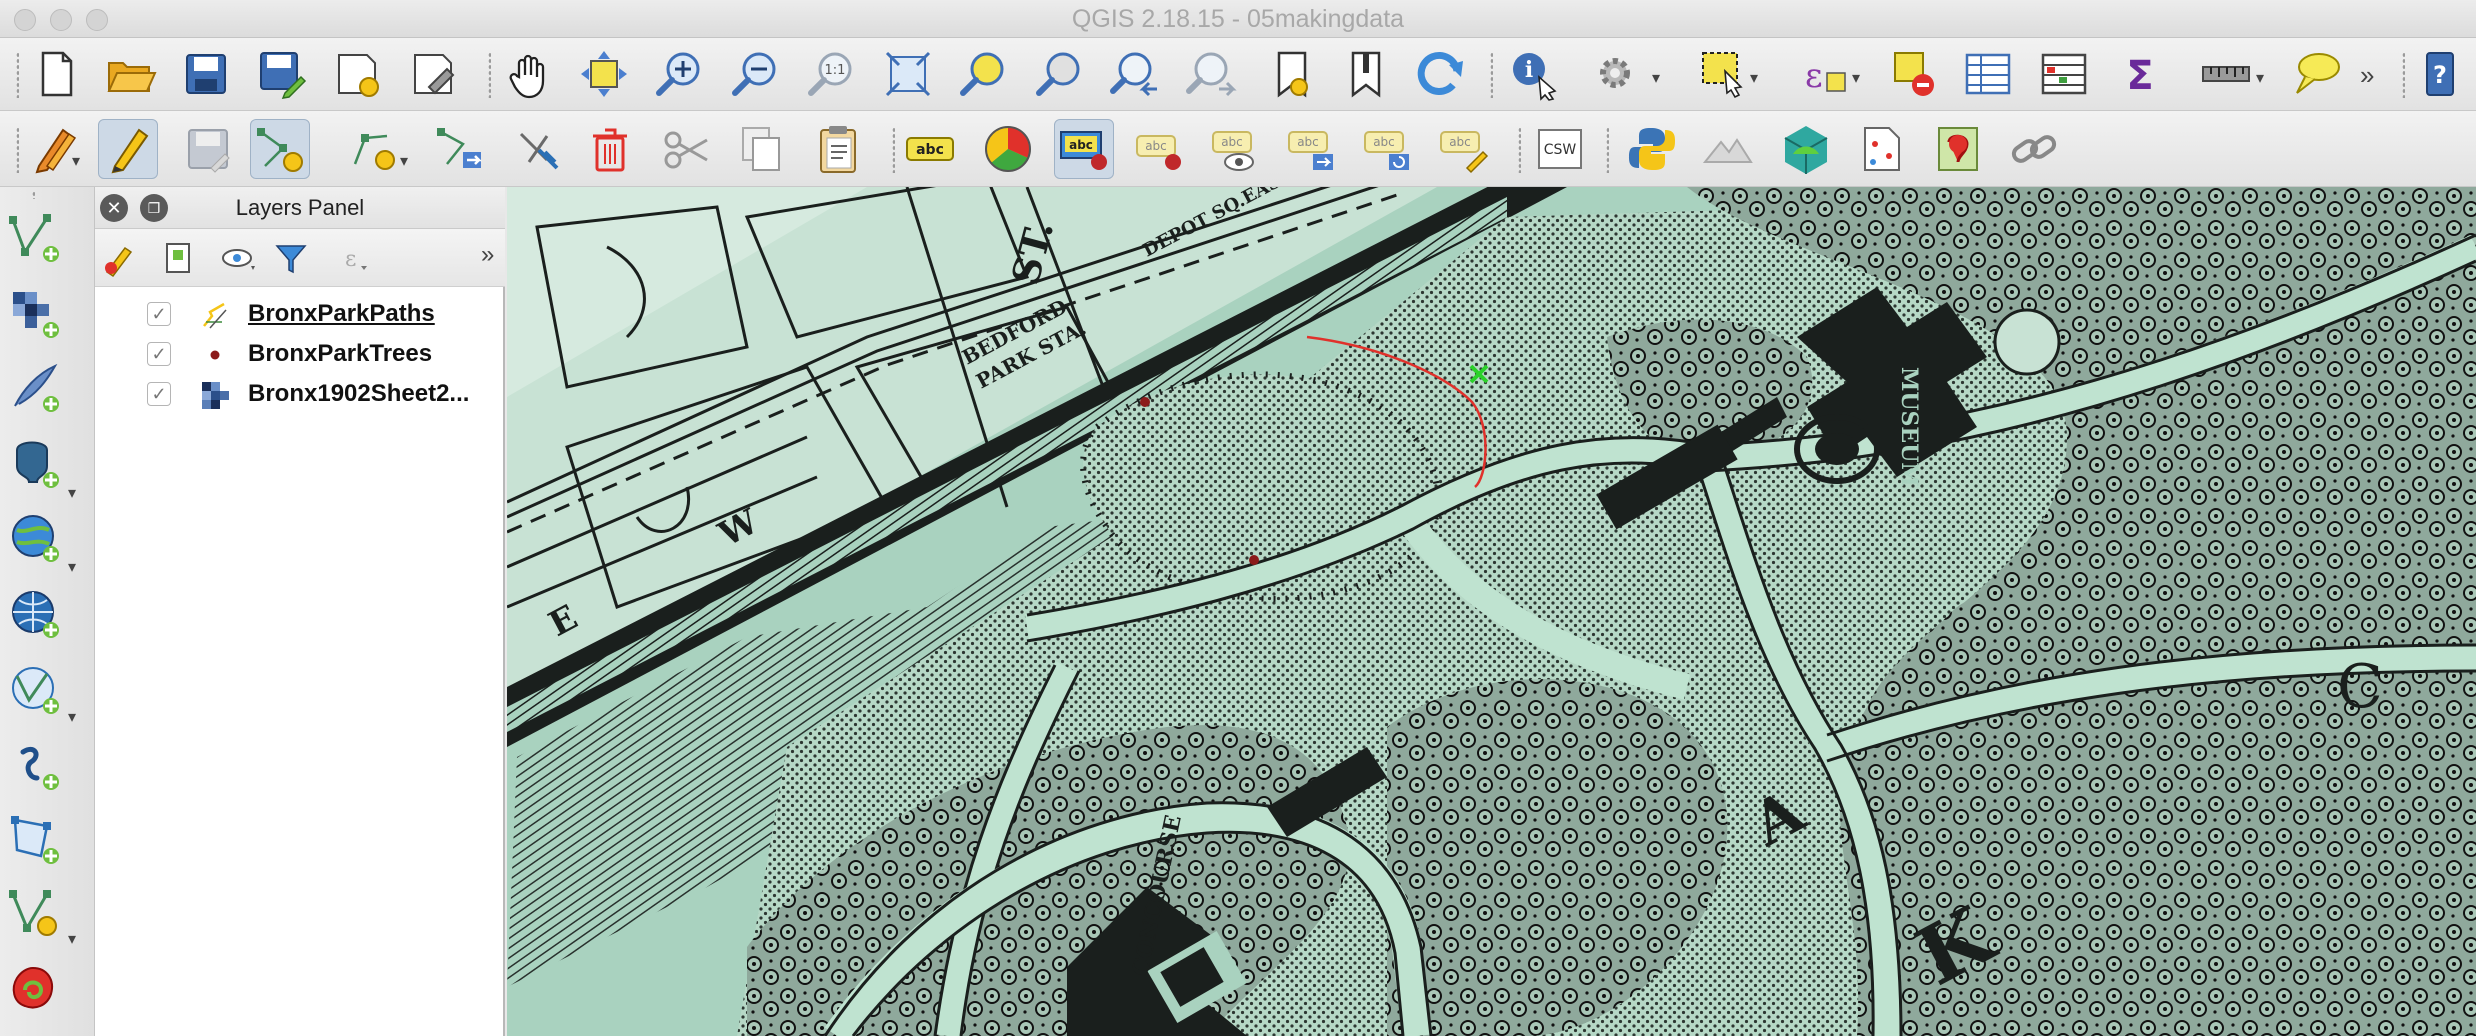  What do you see at coordinates (72, 939) in the screenshot?
I see `new-layer-dropdown: ▾` at bounding box center [72, 939].